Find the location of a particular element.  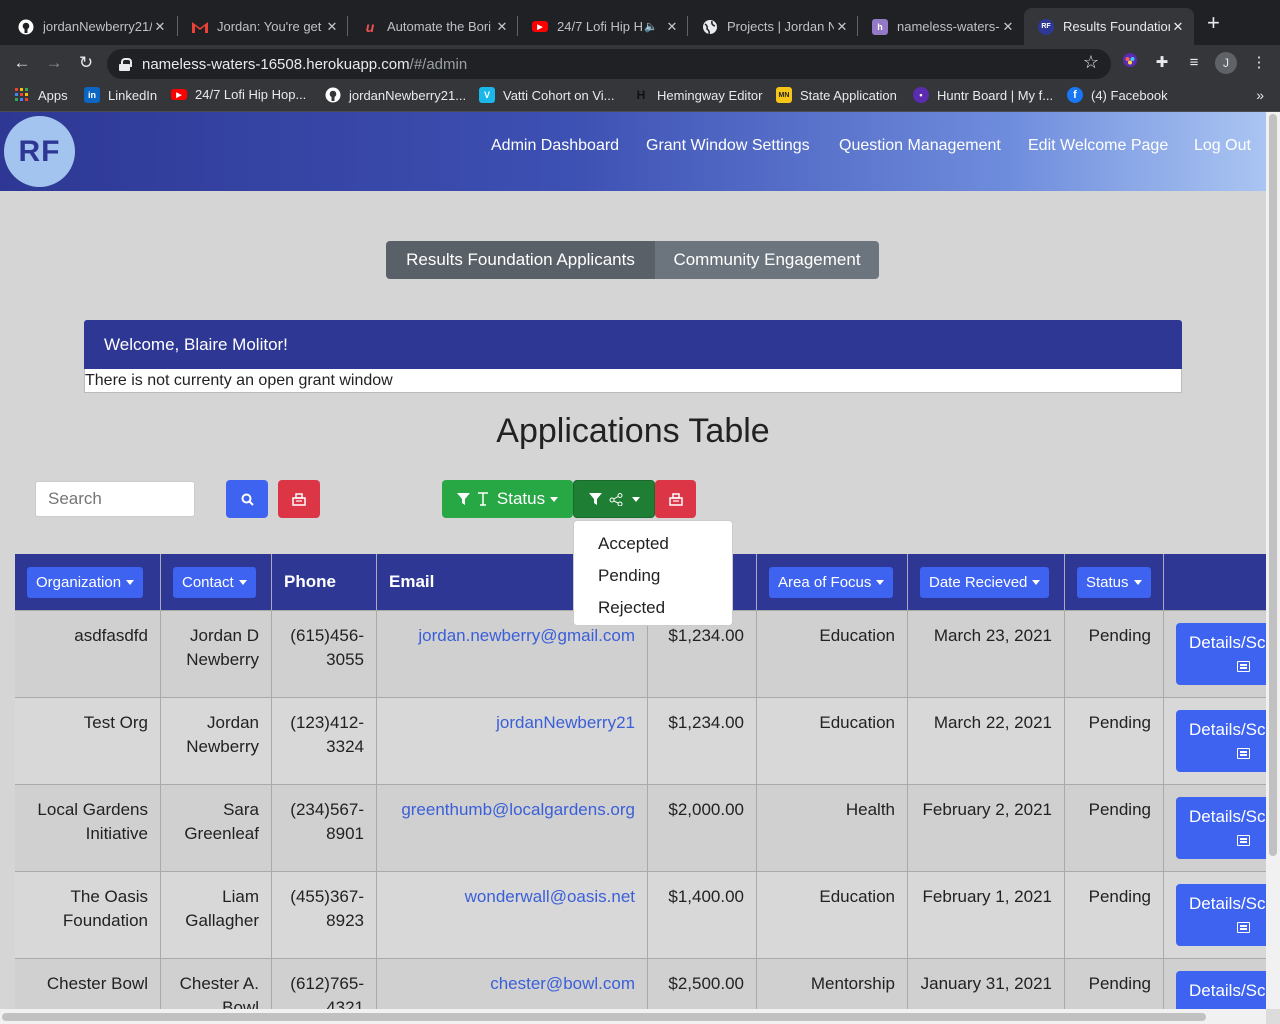

status-option-rejected: Rejected is located at coordinates (653, 608).